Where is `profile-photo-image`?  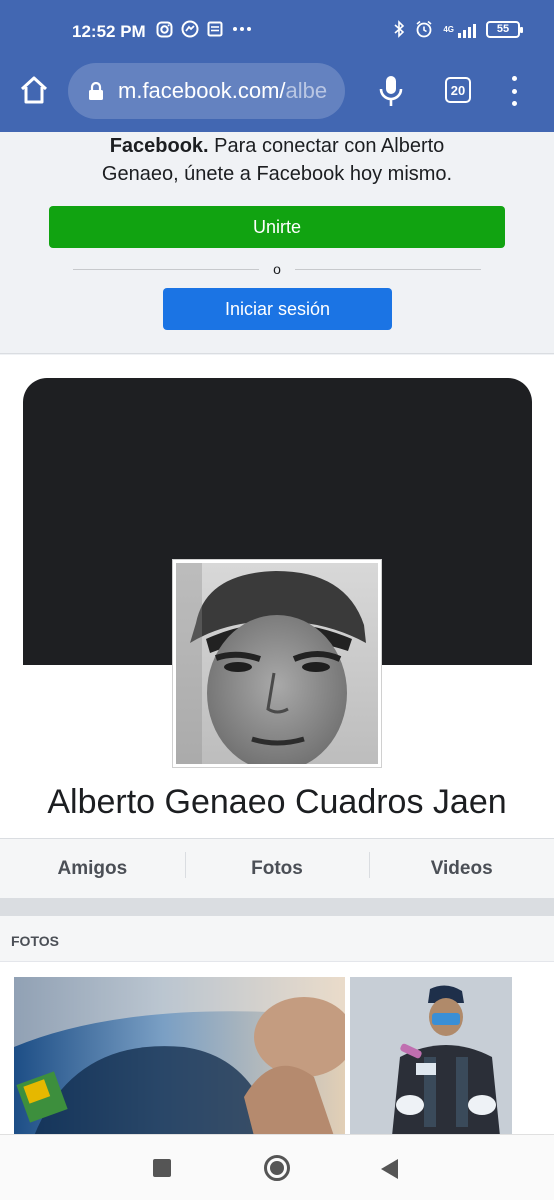 profile-photo-image is located at coordinates (277, 663).